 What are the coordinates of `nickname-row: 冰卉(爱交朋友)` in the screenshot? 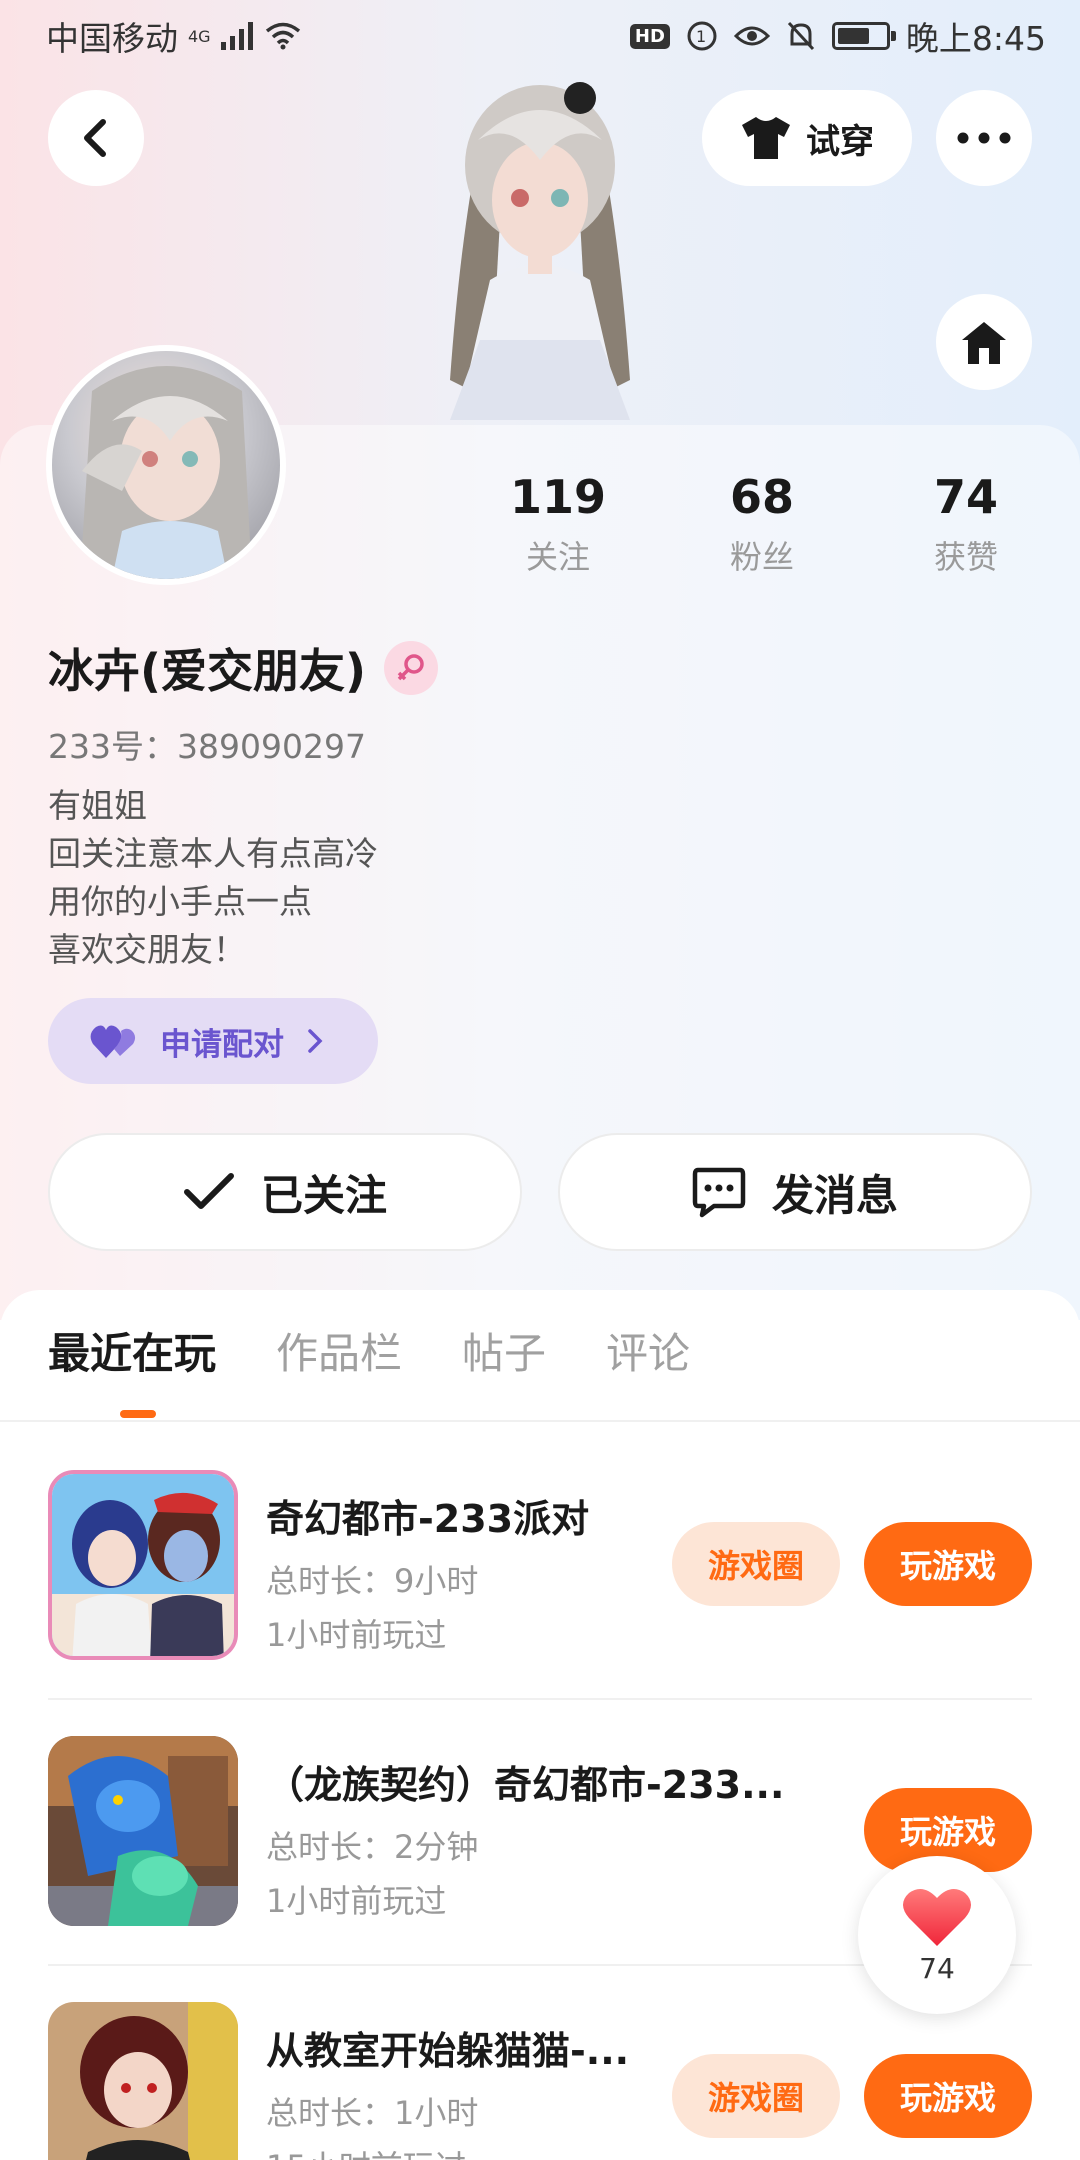 It's located at (243, 668).